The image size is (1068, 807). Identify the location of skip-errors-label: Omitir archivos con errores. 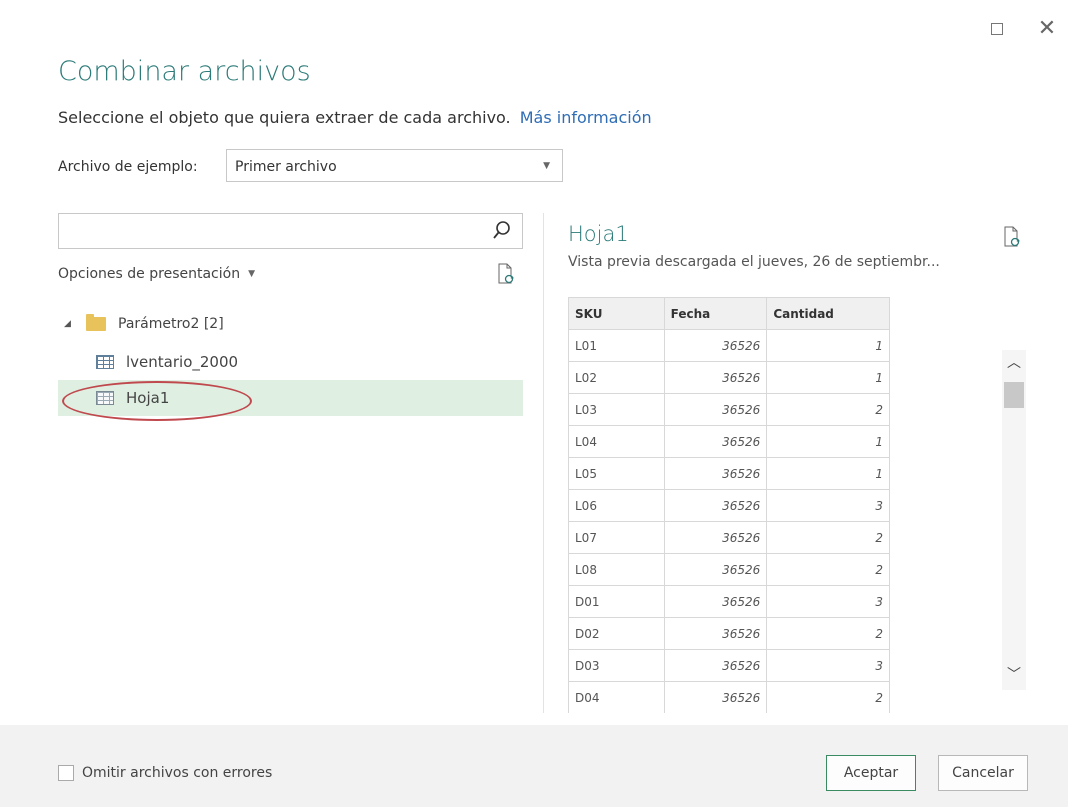
(177, 773).